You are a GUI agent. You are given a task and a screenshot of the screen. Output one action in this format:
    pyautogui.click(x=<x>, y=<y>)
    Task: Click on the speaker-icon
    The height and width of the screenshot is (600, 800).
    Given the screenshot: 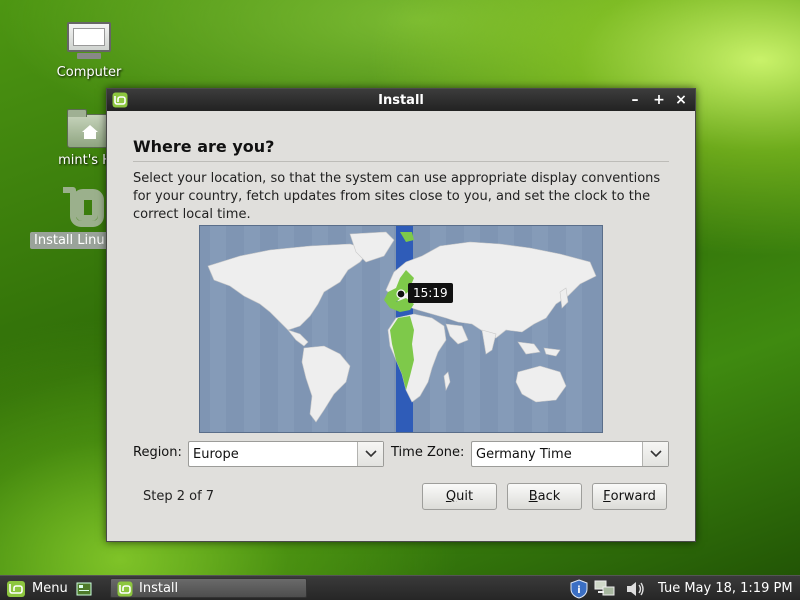 What is the action you would take?
    pyautogui.click(x=635, y=588)
    